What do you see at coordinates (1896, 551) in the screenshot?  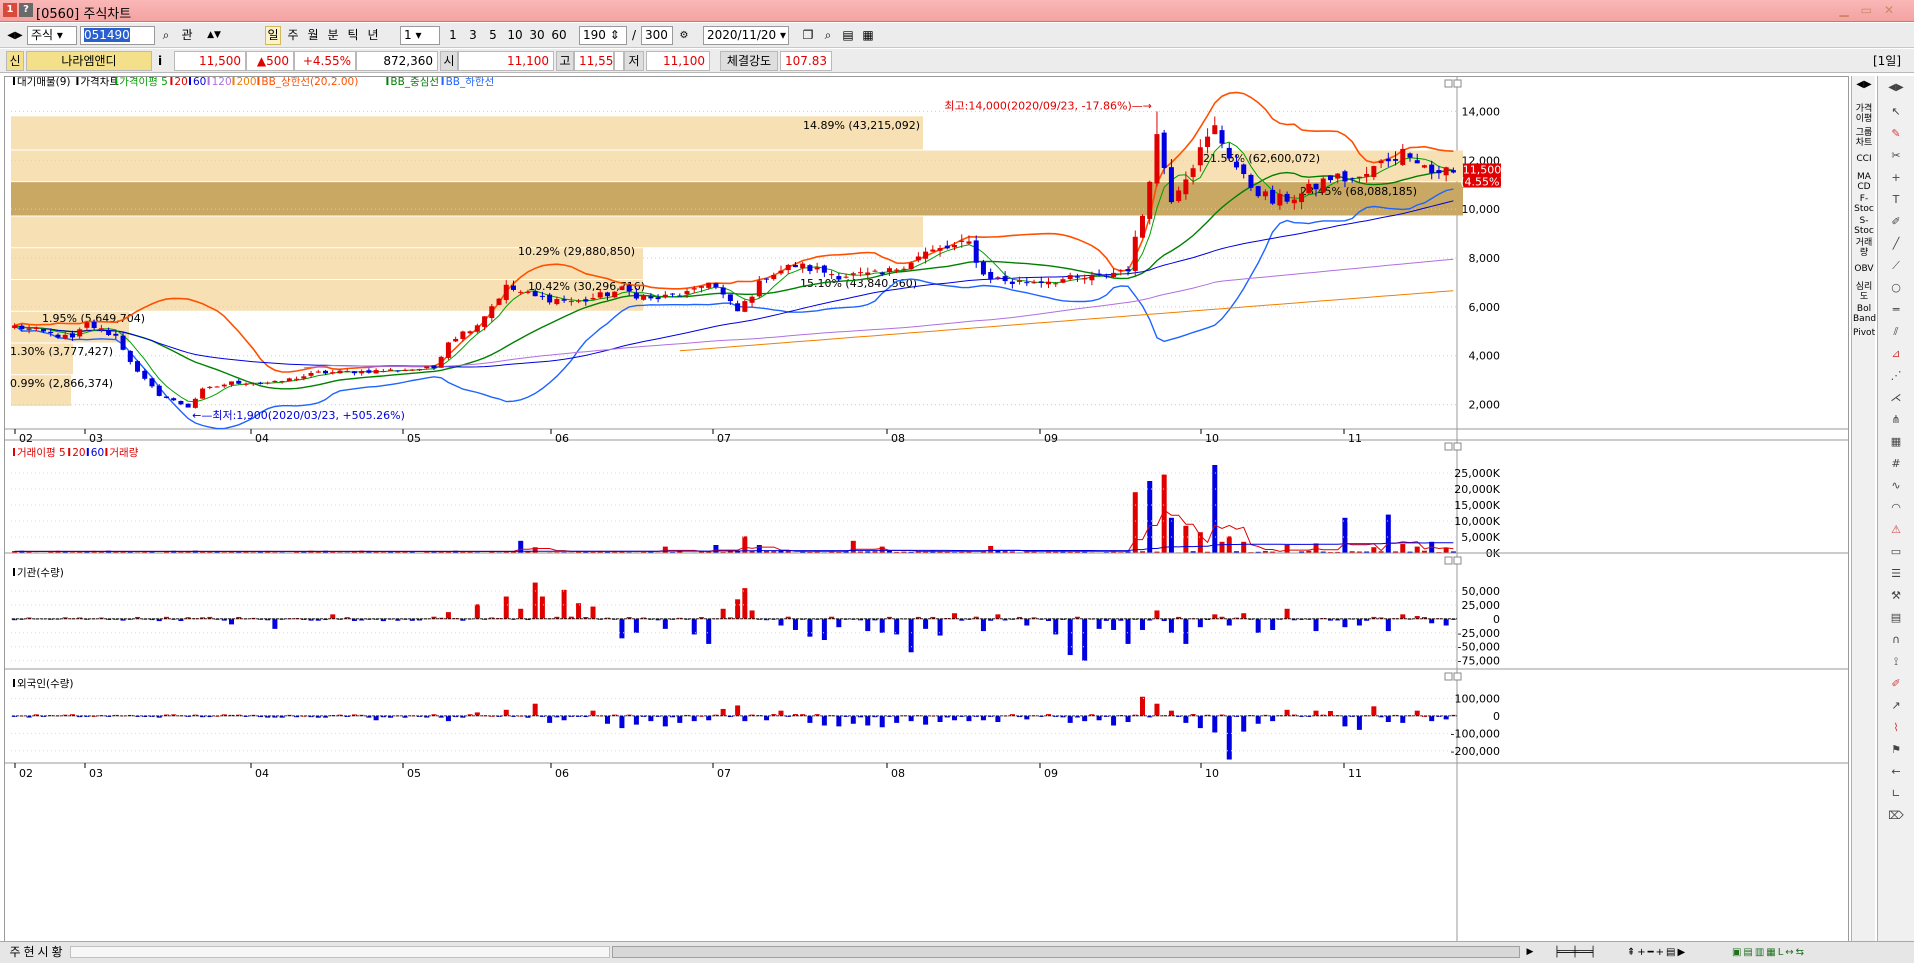 I see `window-icon: ▭` at bounding box center [1896, 551].